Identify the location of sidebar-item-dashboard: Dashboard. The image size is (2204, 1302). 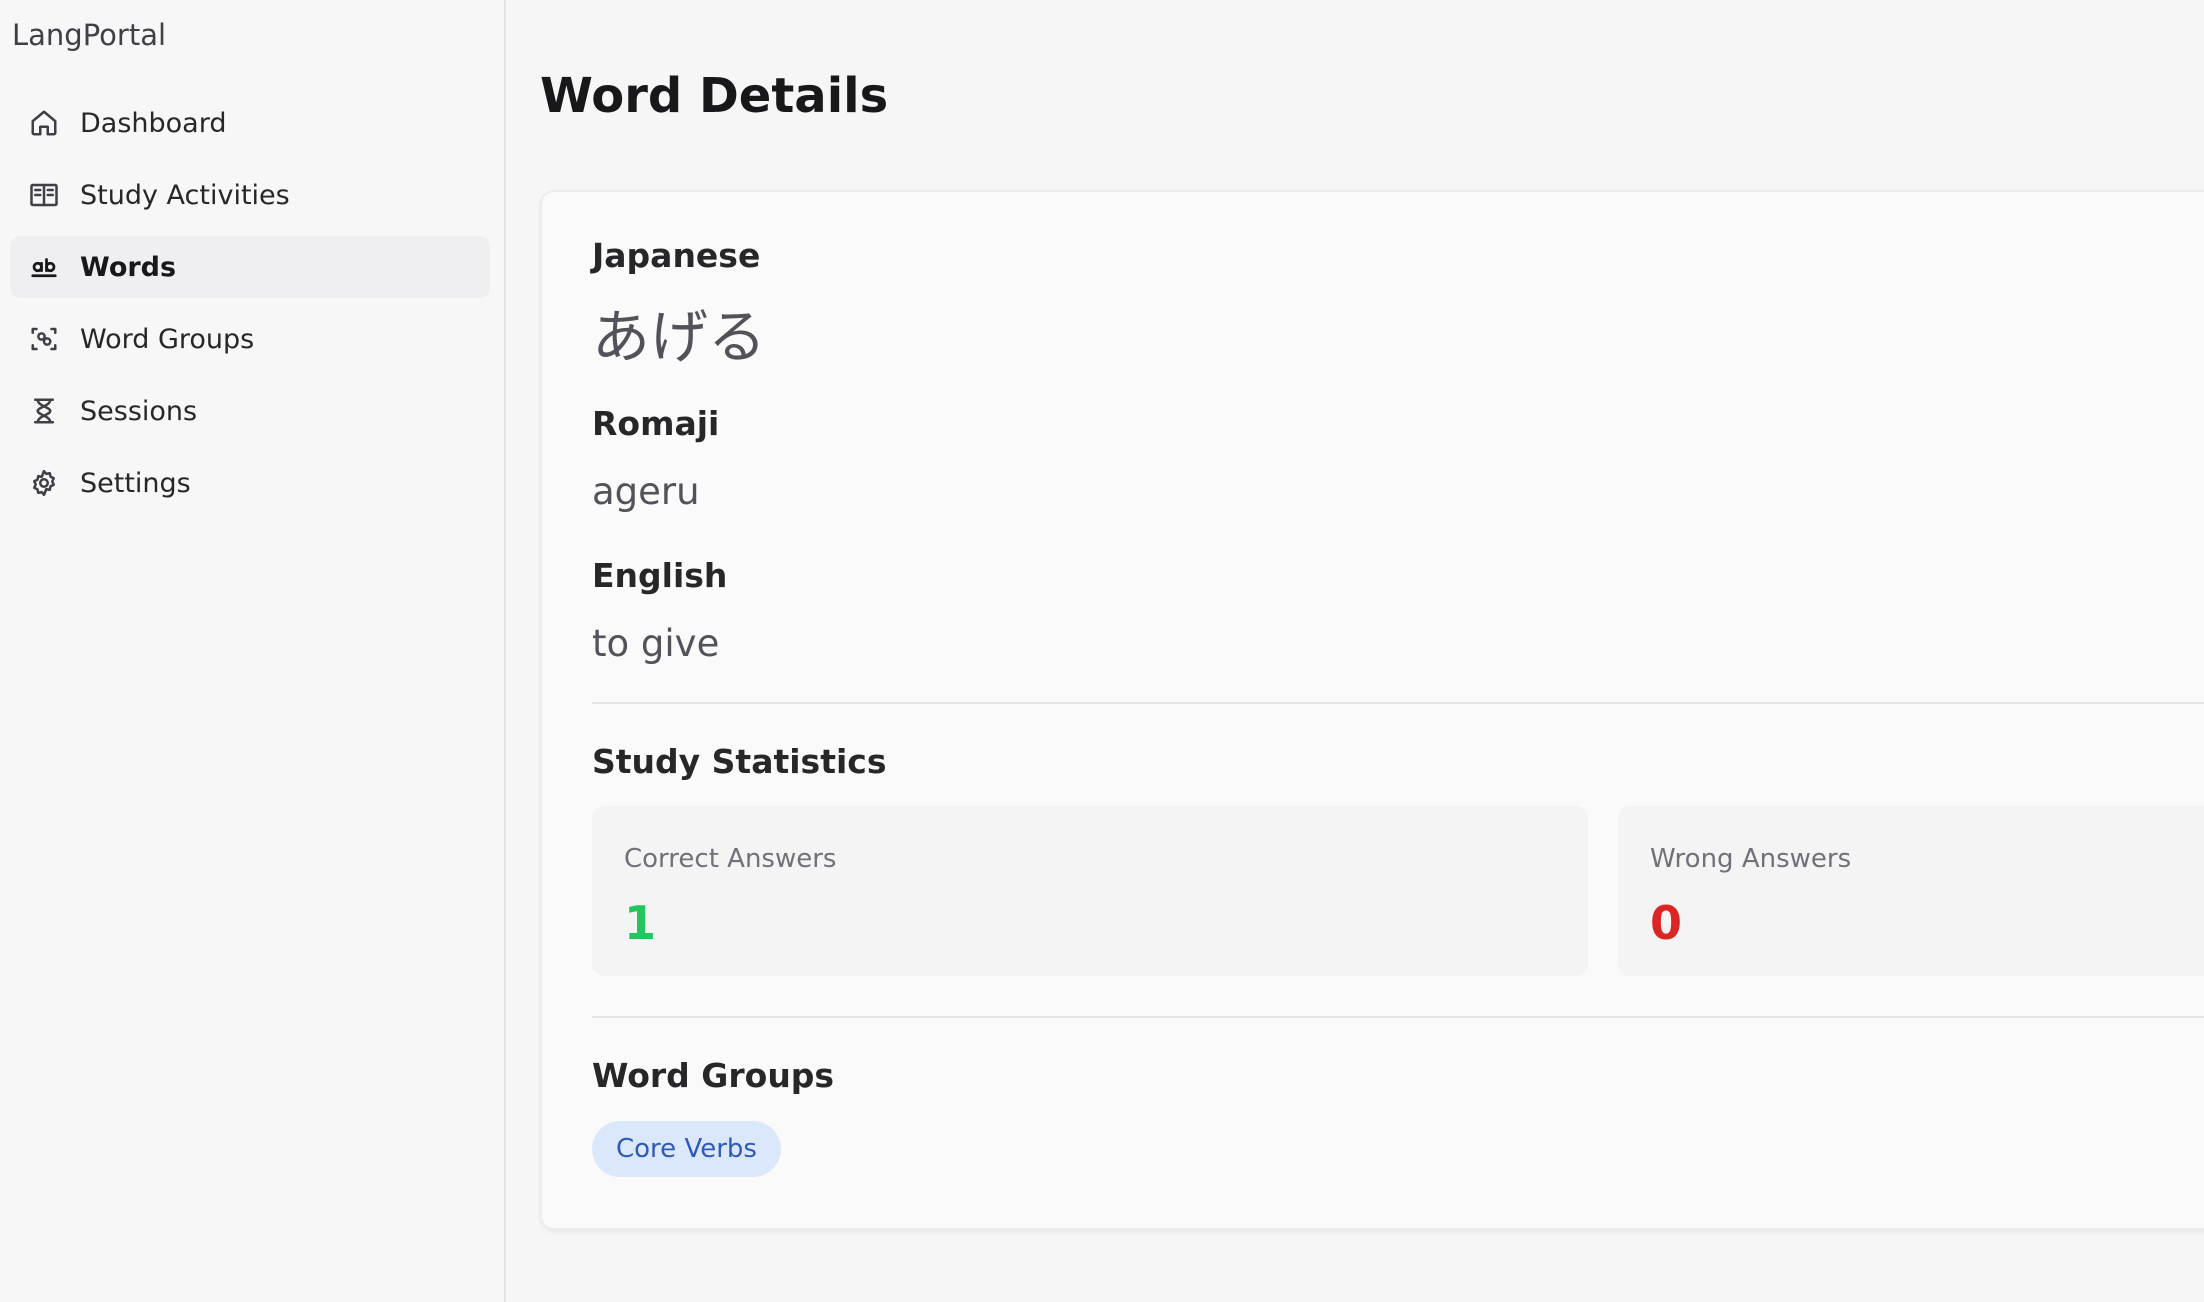
(250, 123).